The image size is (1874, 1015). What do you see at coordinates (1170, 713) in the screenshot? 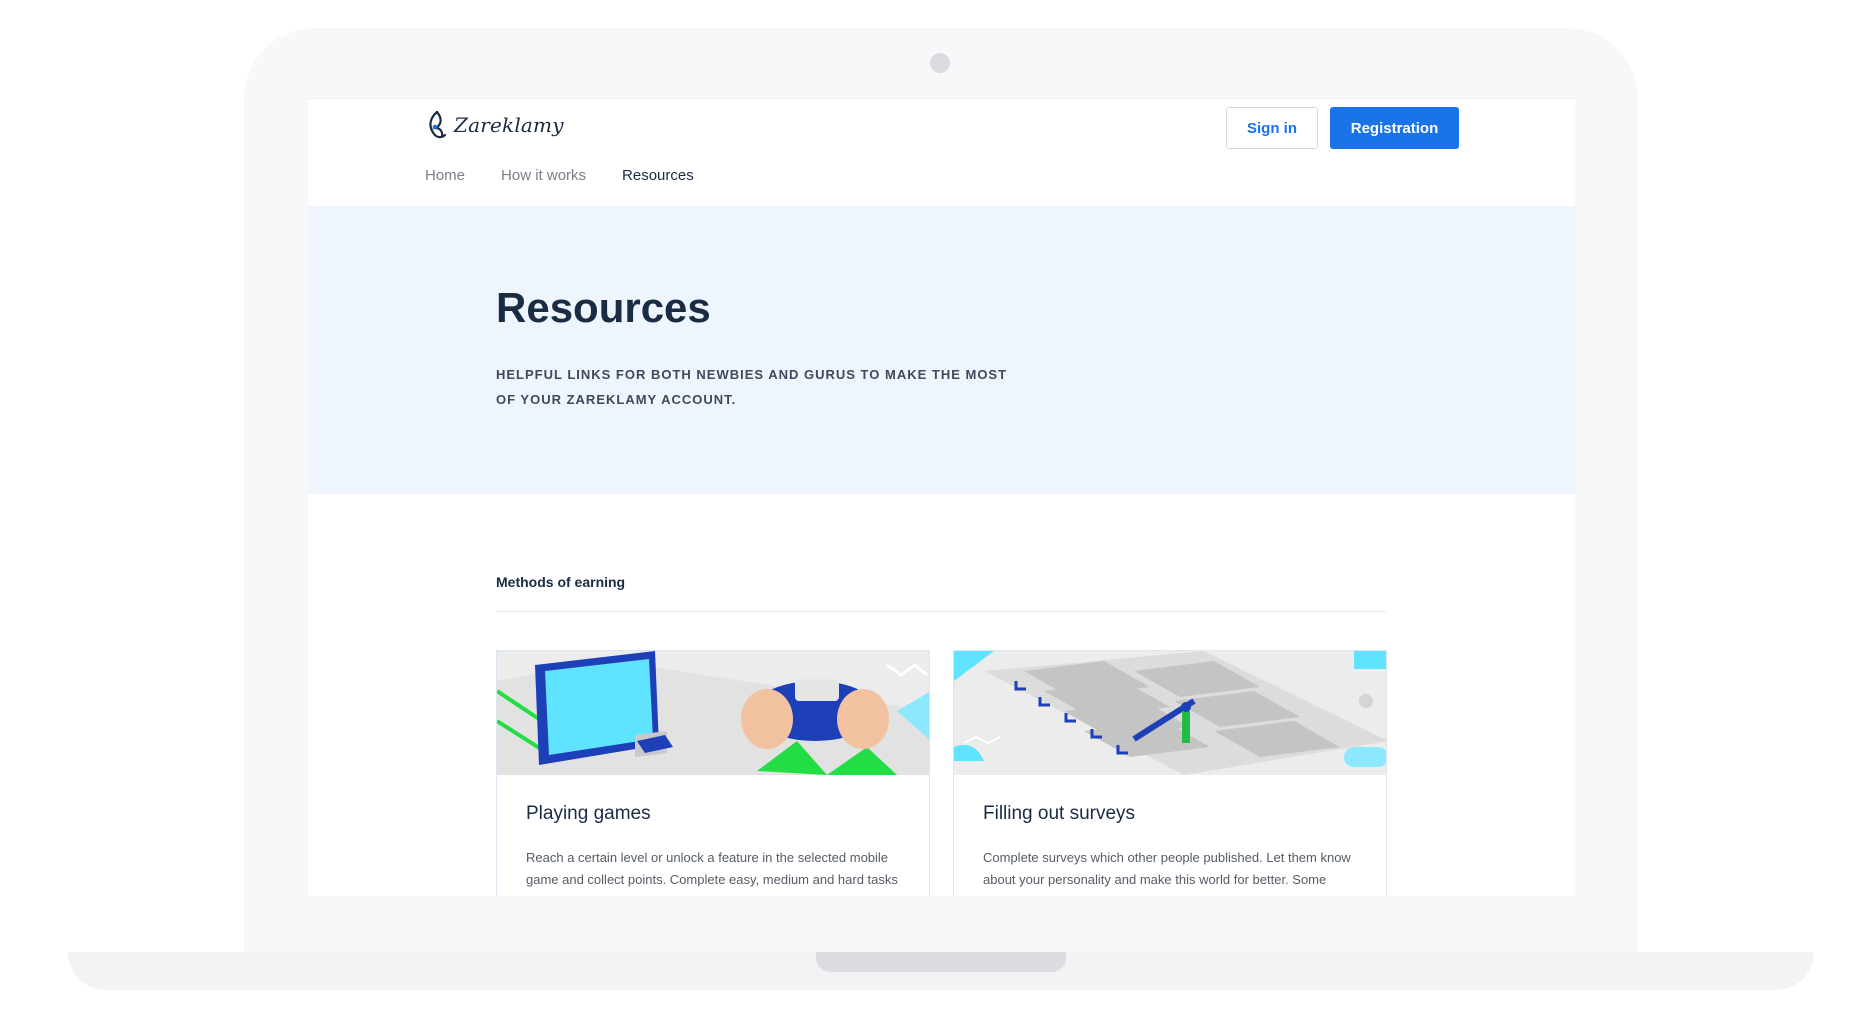
I see `survey-illustration` at bounding box center [1170, 713].